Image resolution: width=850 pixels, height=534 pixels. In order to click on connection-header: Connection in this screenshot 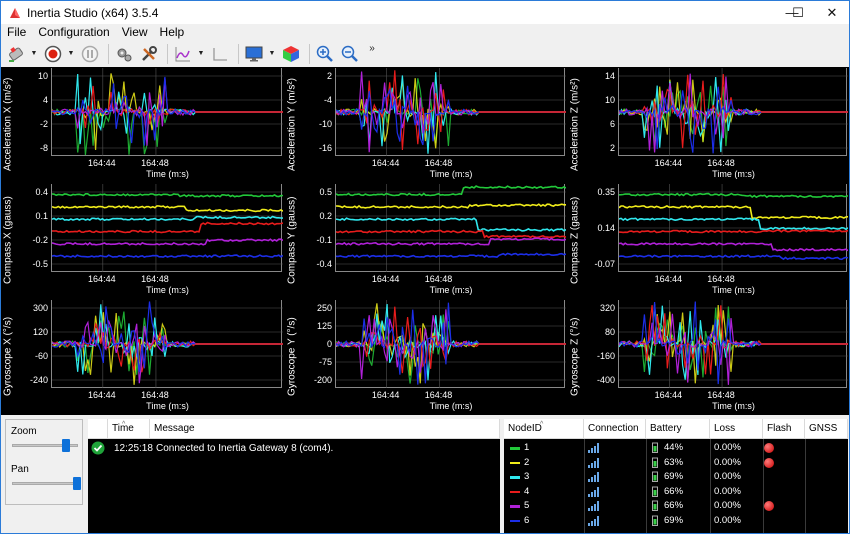, I will do `click(615, 429)`.